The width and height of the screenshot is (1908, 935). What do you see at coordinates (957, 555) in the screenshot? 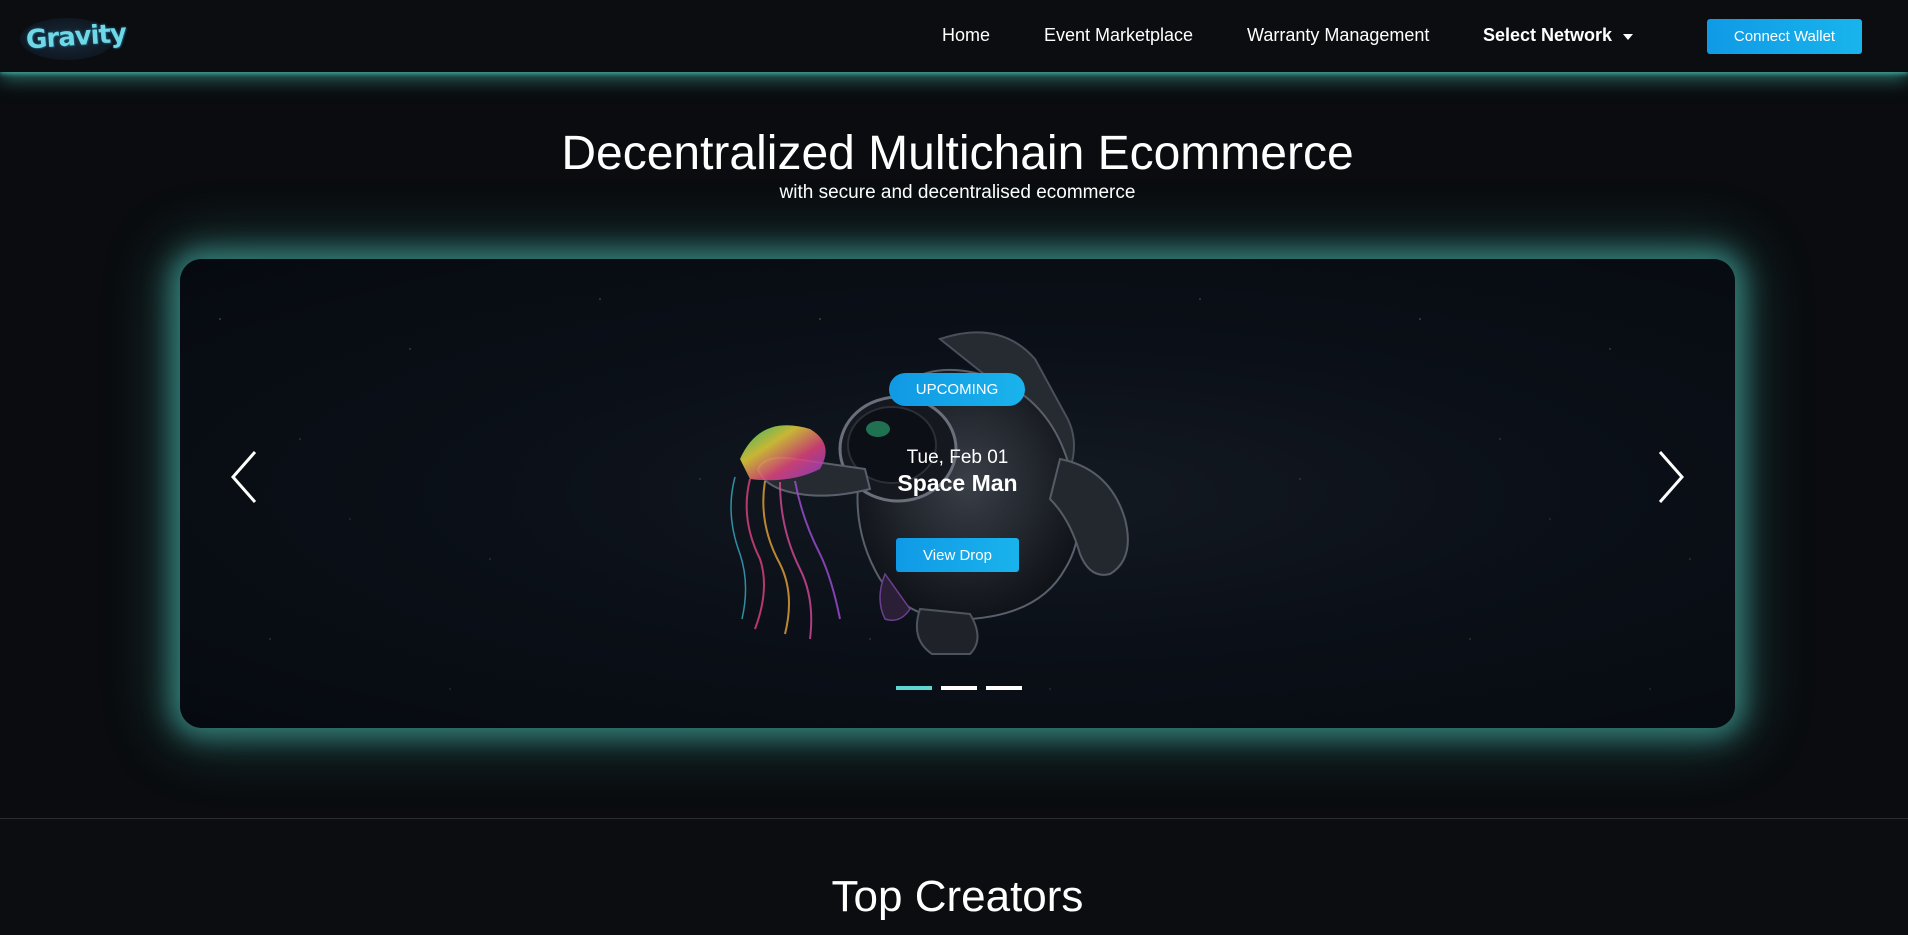
I see `view-drop-button: View Drop` at bounding box center [957, 555].